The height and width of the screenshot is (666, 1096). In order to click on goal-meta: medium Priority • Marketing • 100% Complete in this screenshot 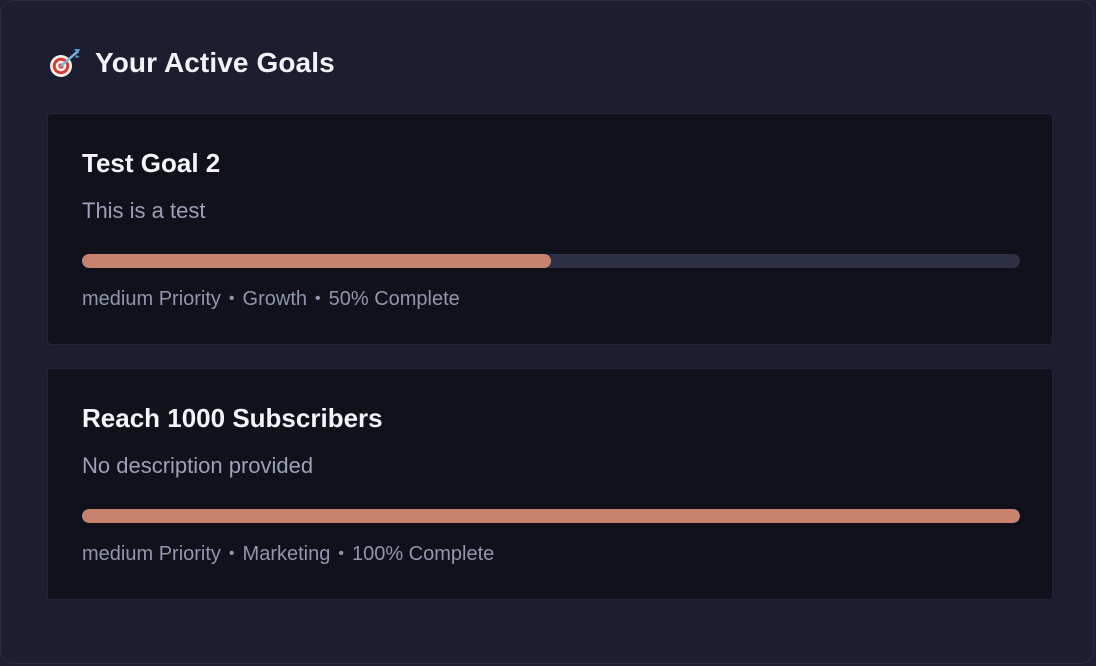, I will do `click(288, 554)`.